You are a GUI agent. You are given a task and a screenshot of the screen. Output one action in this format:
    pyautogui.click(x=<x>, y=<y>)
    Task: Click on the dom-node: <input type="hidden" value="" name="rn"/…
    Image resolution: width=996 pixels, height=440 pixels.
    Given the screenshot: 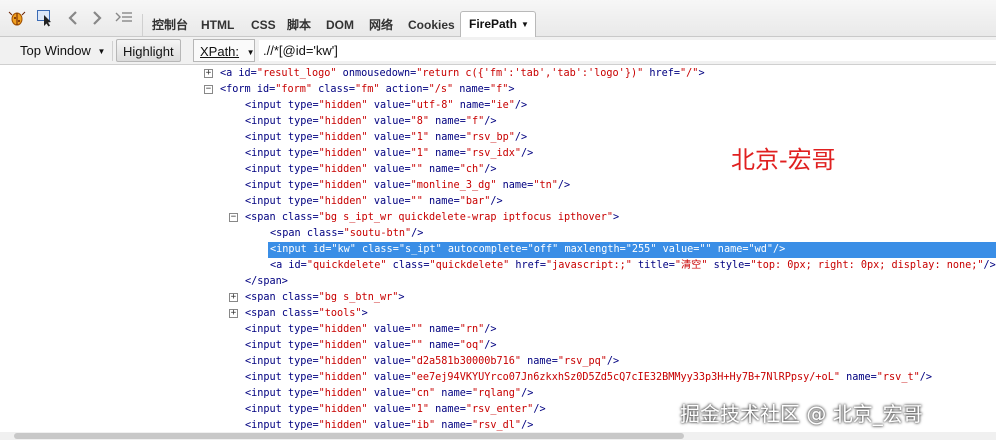 What is the action you would take?
    pyautogui.click(x=370, y=330)
    